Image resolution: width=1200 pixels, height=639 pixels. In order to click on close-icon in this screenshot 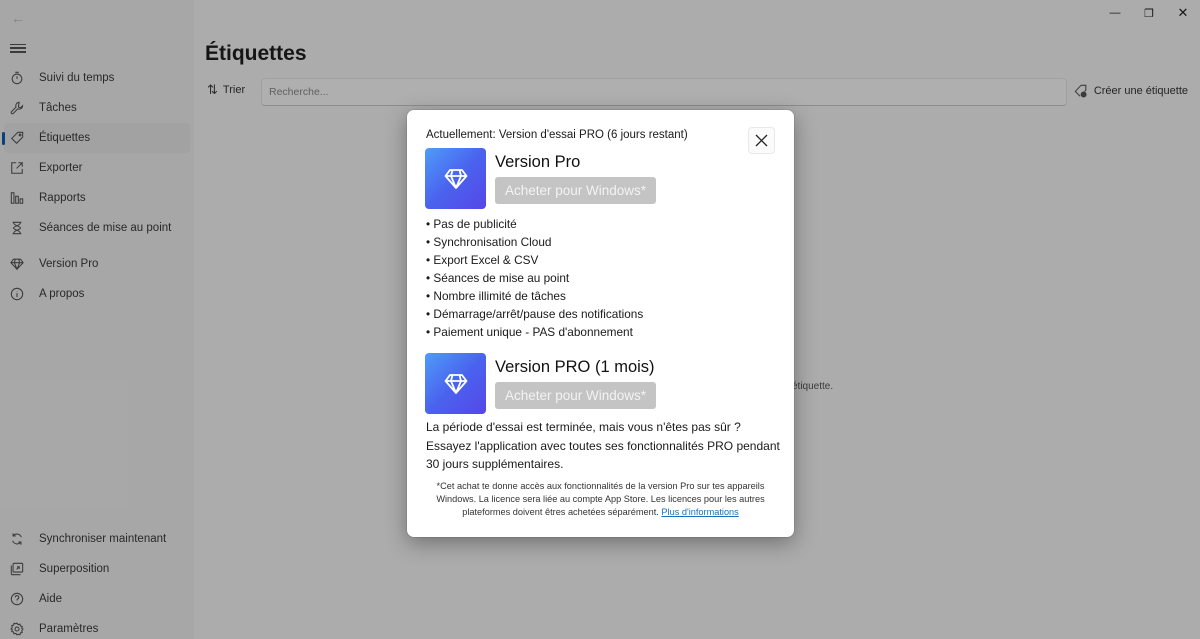, I will do `click(761, 140)`.